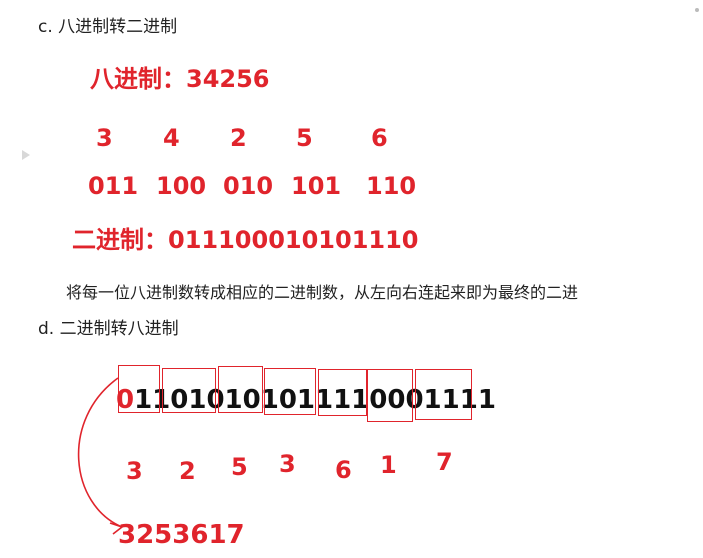  What do you see at coordinates (238, 138) in the screenshot?
I see `octal-digit: 2` at bounding box center [238, 138].